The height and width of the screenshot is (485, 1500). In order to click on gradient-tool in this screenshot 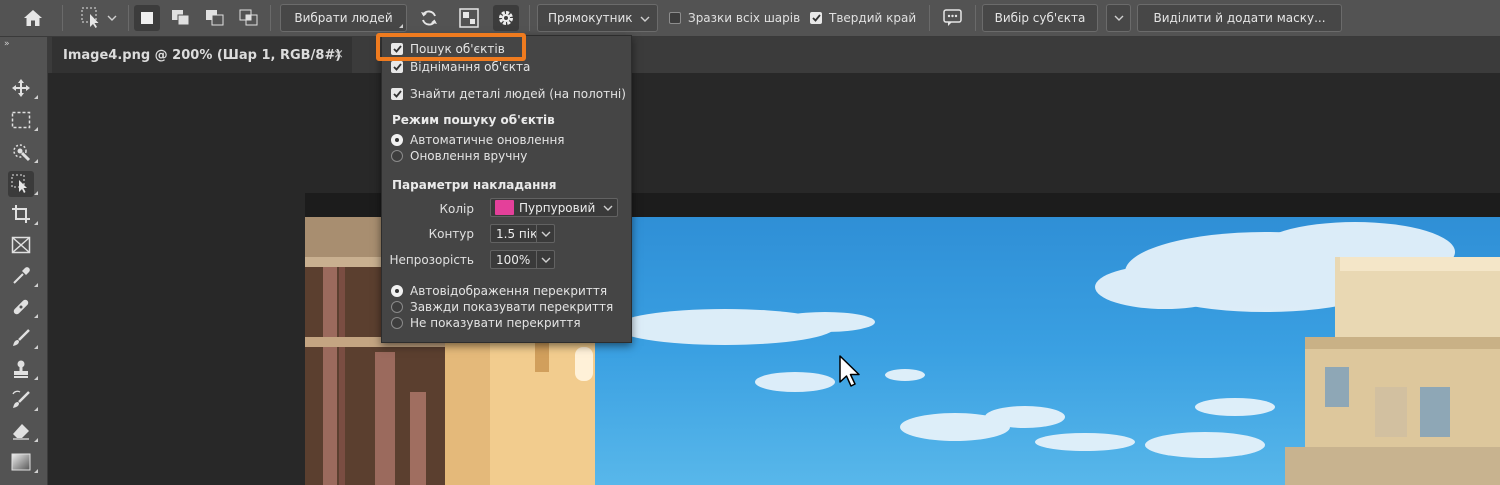, I will do `click(23, 462)`.